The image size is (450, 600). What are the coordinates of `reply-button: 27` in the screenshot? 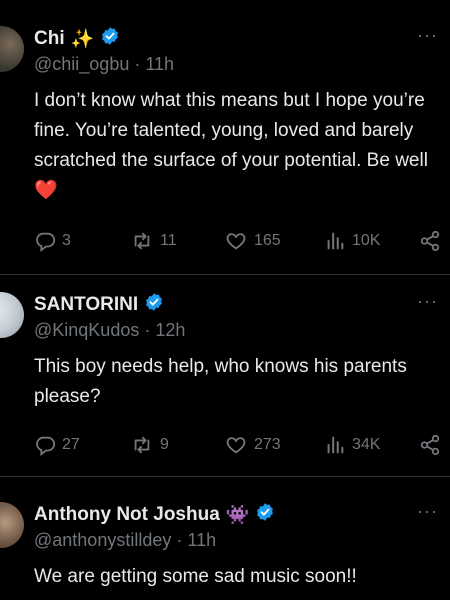 It's located at (57, 445).